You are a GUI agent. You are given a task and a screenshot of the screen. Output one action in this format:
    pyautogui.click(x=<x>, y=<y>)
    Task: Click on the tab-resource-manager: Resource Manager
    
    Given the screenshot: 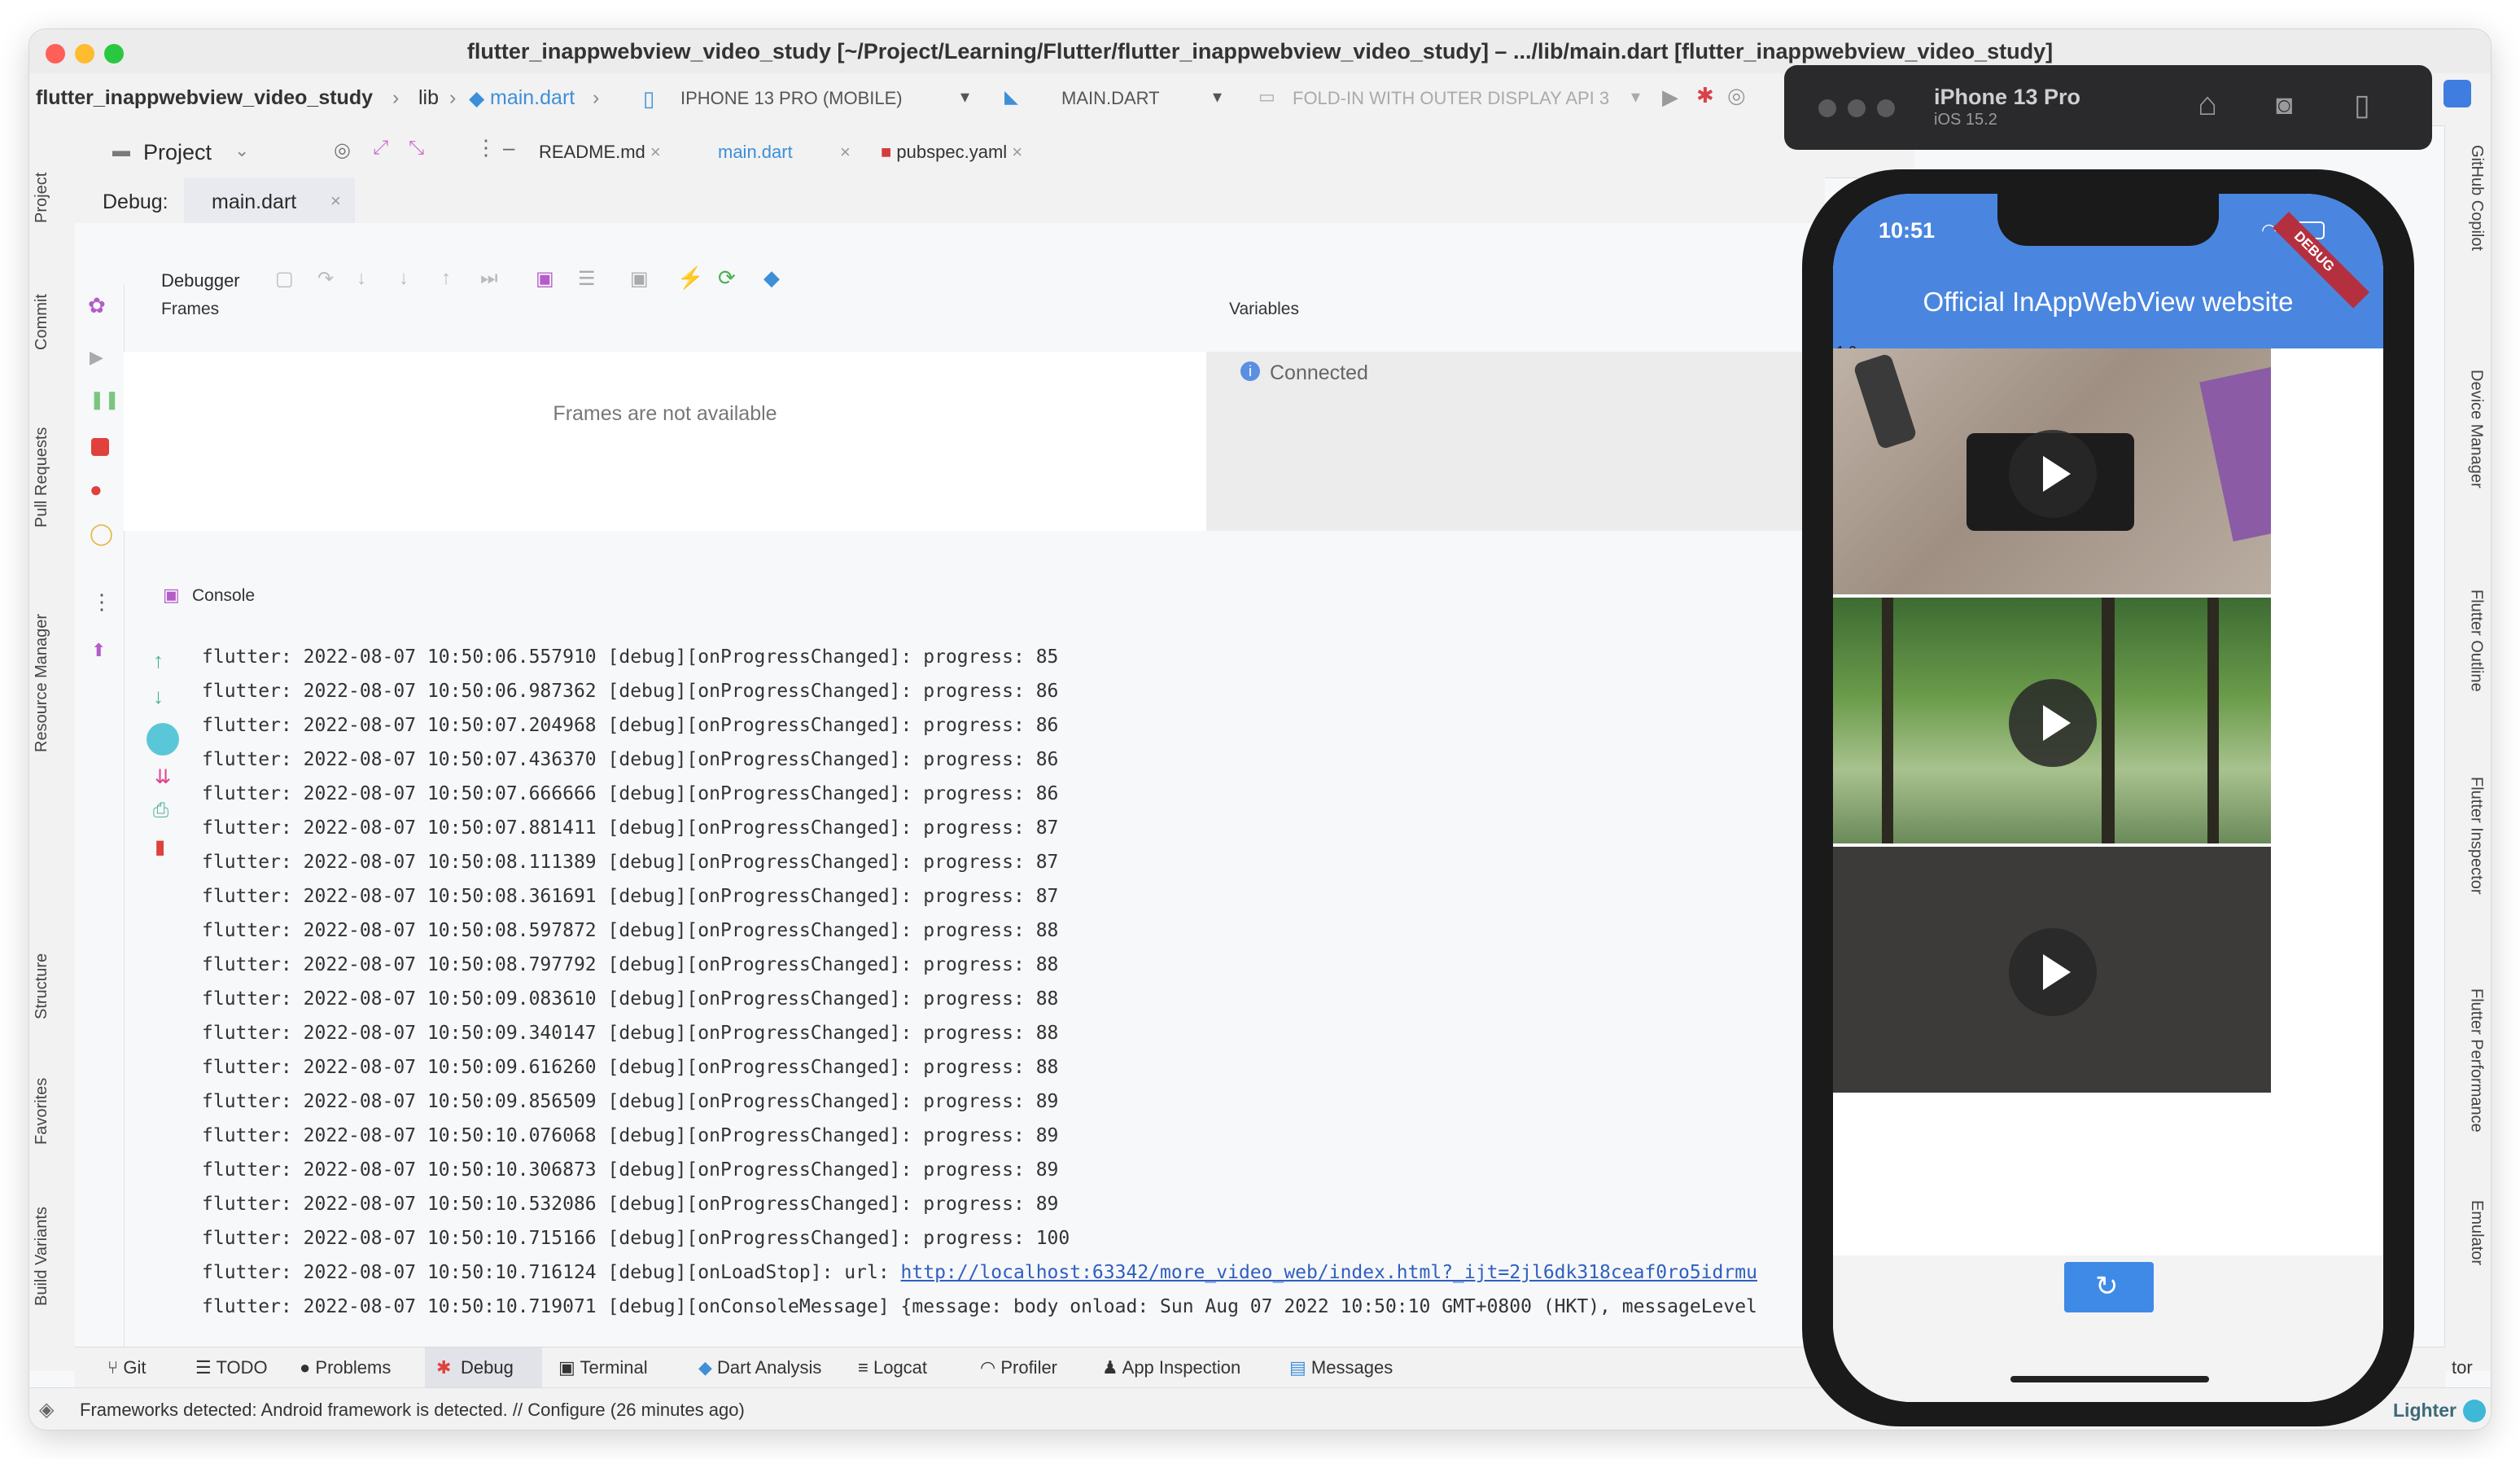 What is the action you would take?
    pyautogui.click(x=42, y=683)
    